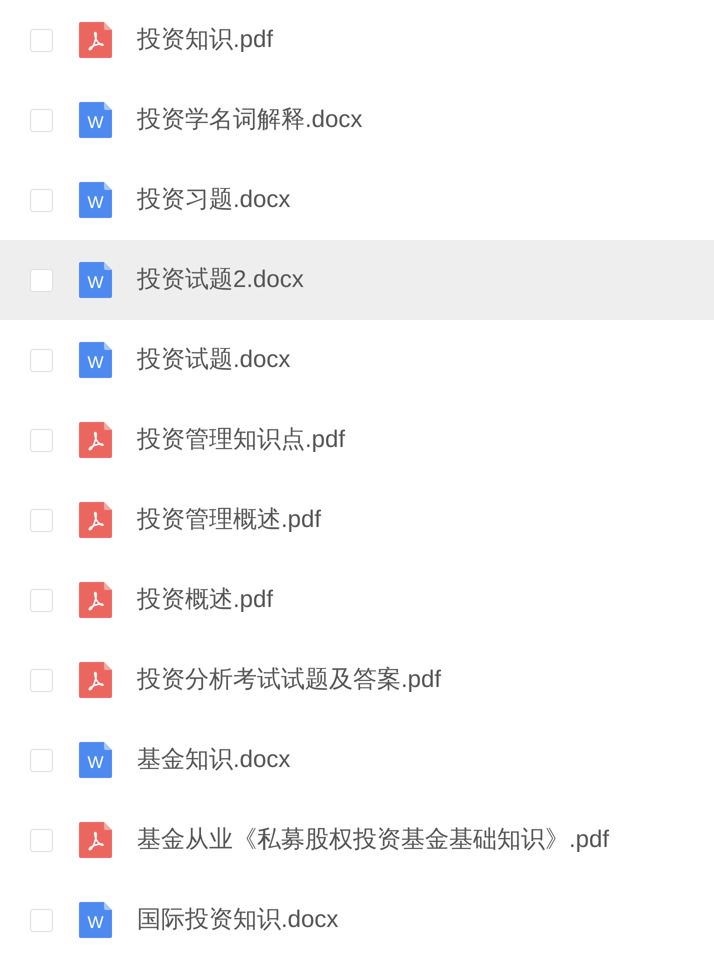 This screenshot has height=976, width=714. What do you see at coordinates (213, 200) in the screenshot?
I see `file-name: 投资习题.docx` at bounding box center [213, 200].